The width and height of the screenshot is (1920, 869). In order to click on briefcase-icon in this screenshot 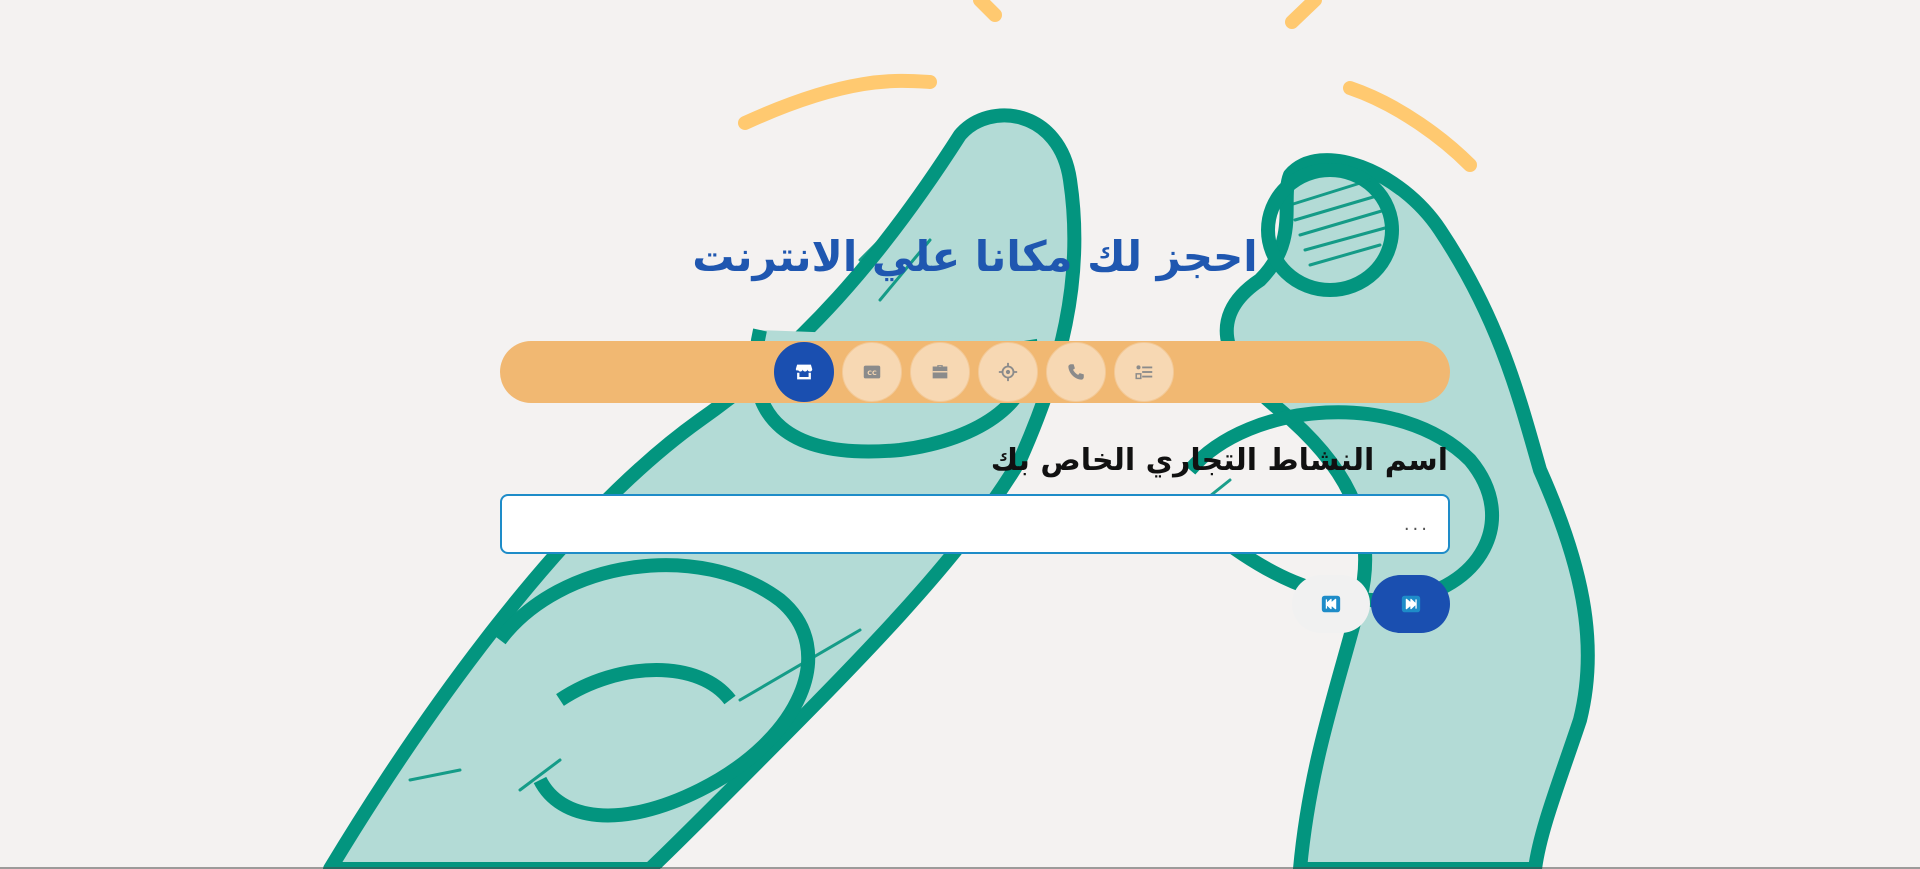, I will do `click(940, 372)`.